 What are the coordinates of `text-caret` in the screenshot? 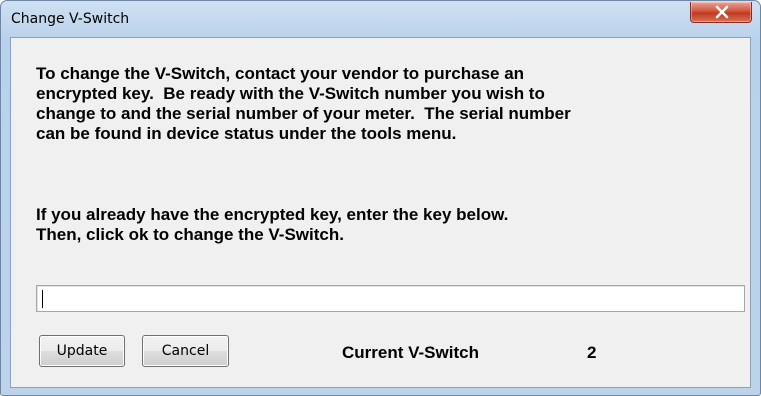 It's located at (42, 299).